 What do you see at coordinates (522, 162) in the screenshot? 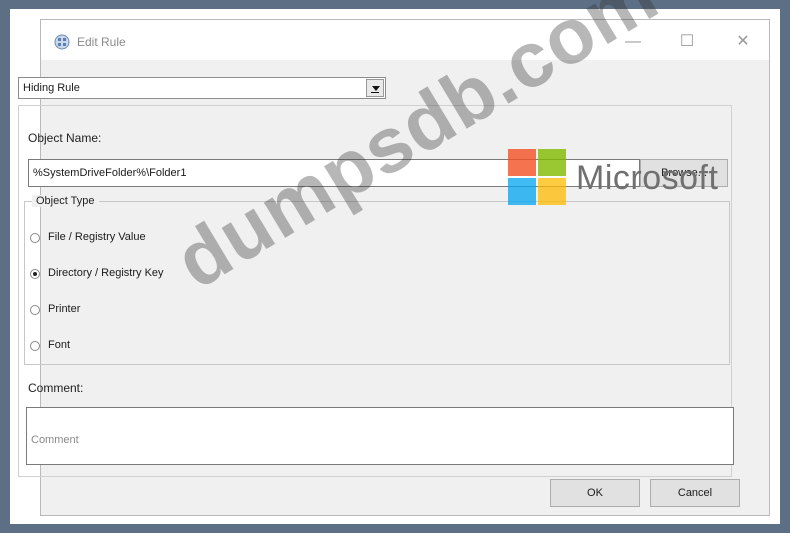
I see `logo-red-square` at bounding box center [522, 162].